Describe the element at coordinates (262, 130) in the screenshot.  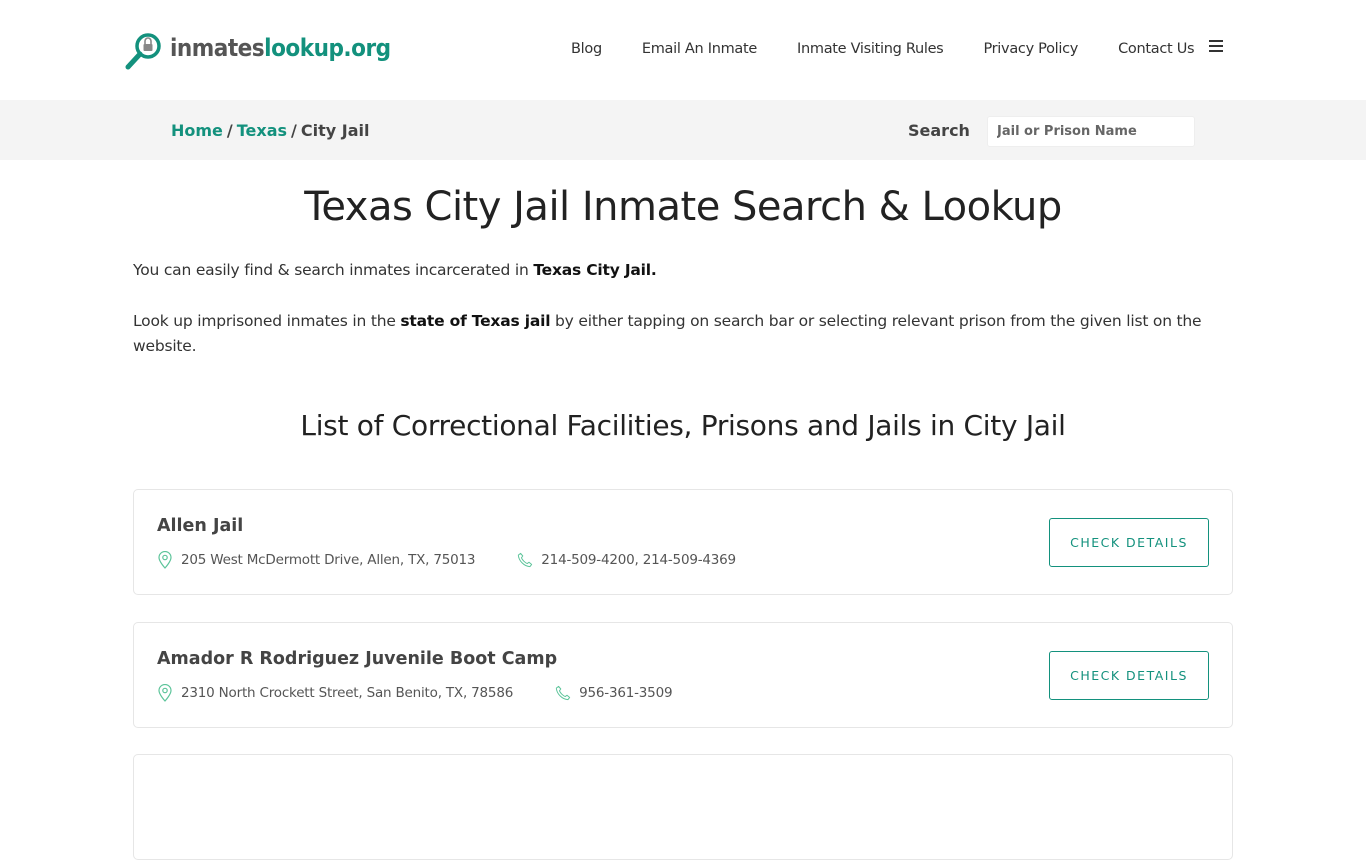
I see `breadcrumb-texas: Texas` at that location.